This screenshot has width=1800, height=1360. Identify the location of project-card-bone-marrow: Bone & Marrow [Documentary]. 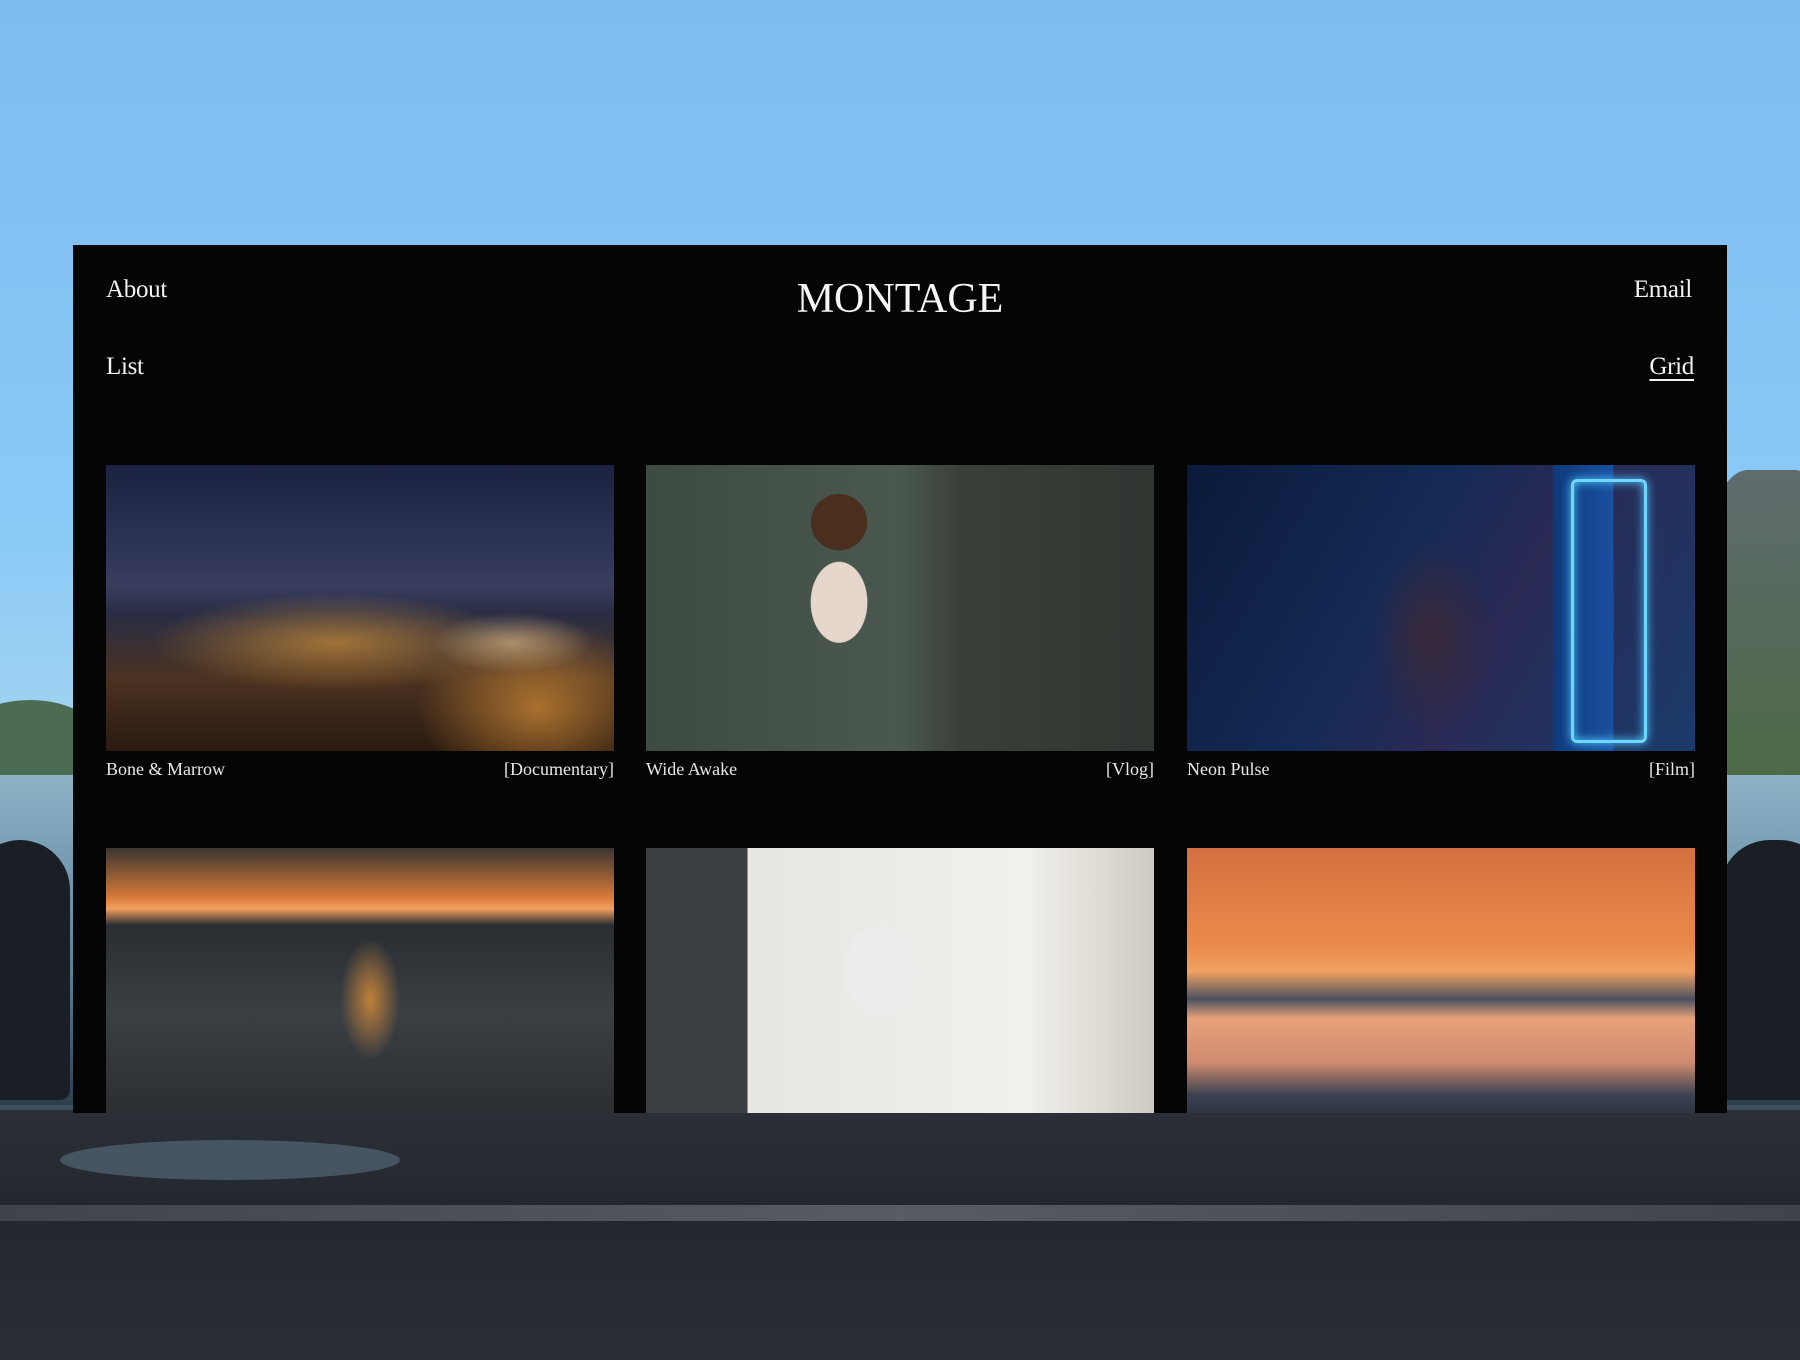
(360, 622).